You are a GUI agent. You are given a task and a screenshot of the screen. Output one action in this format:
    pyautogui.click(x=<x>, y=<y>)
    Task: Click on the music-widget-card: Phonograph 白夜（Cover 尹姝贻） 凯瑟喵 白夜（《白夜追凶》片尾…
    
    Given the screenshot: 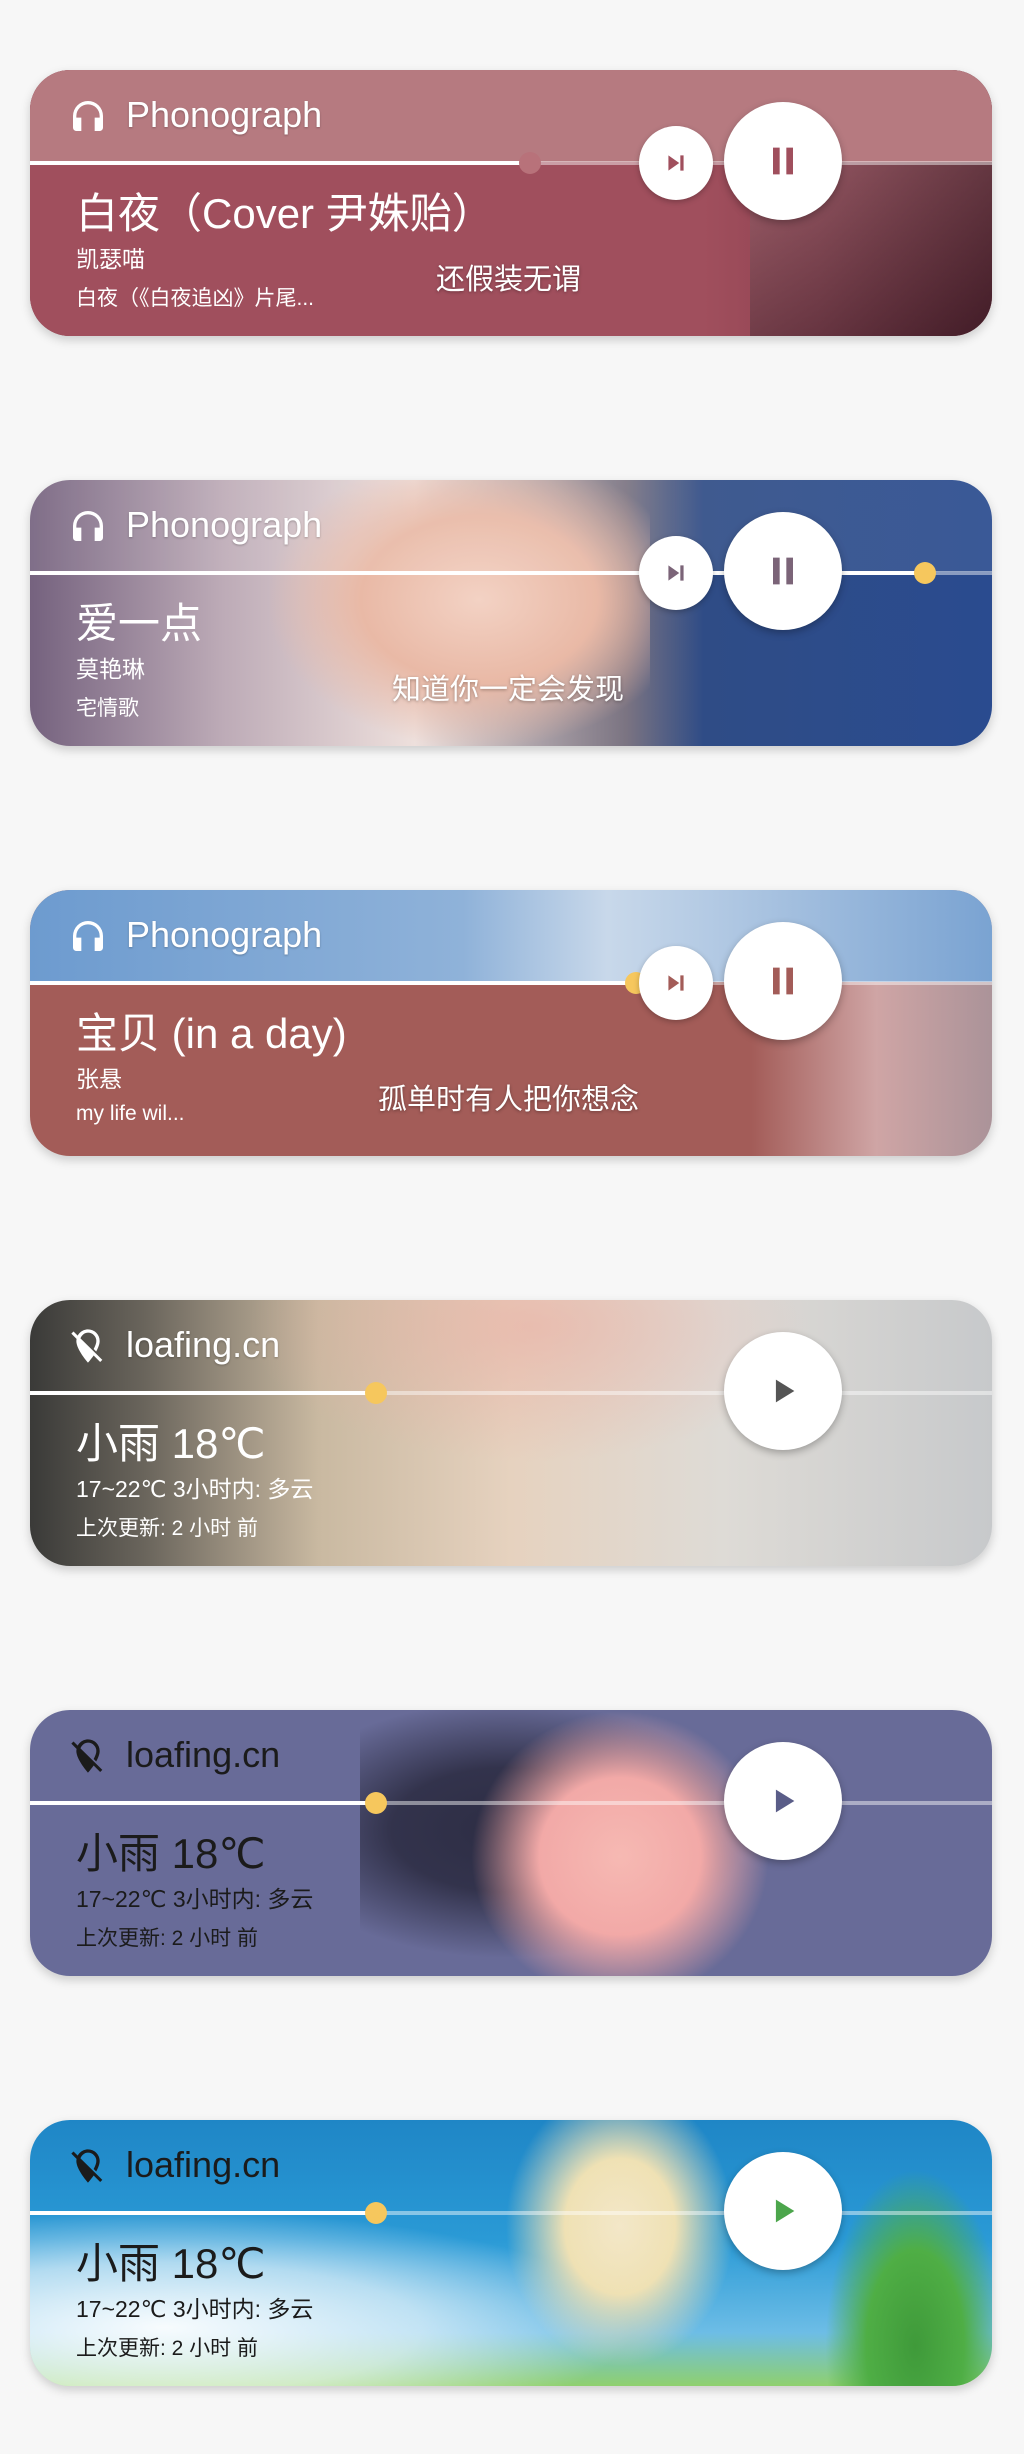 What is the action you would take?
    pyautogui.click(x=511, y=203)
    